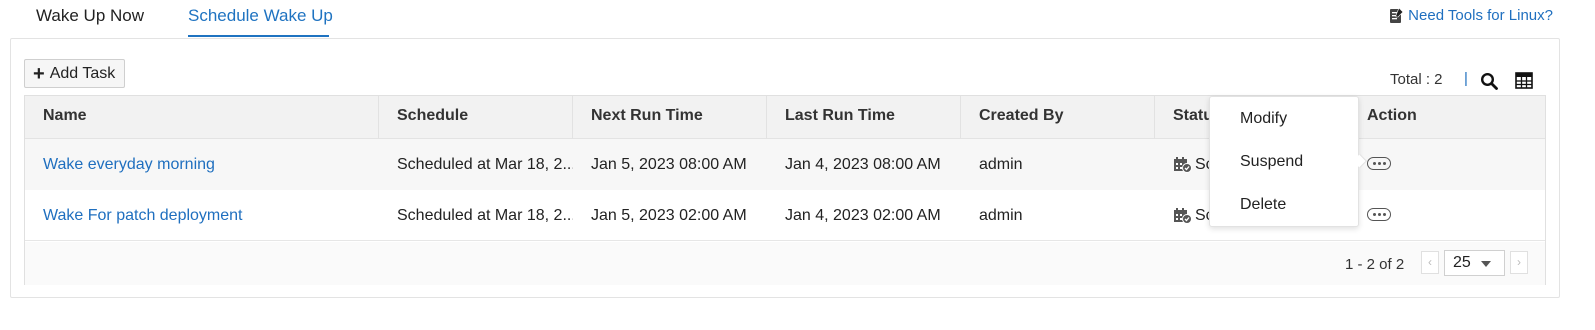 The image size is (1595, 330). I want to click on column-header-name: Name, so click(202, 117).